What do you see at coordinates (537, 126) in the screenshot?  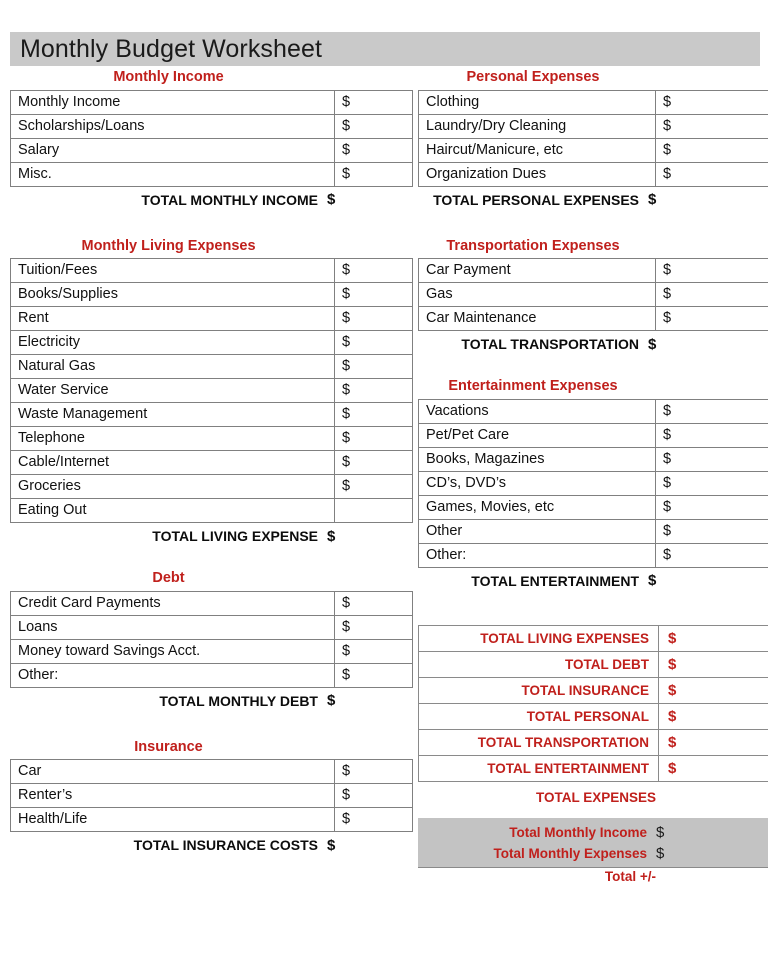 I see `item-label: Laundry/Dry Cleaning` at bounding box center [537, 126].